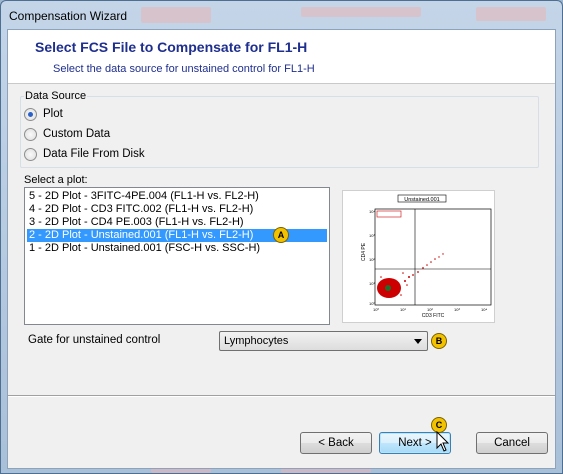  I want to click on radio-label: Custom Data, so click(77, 134).